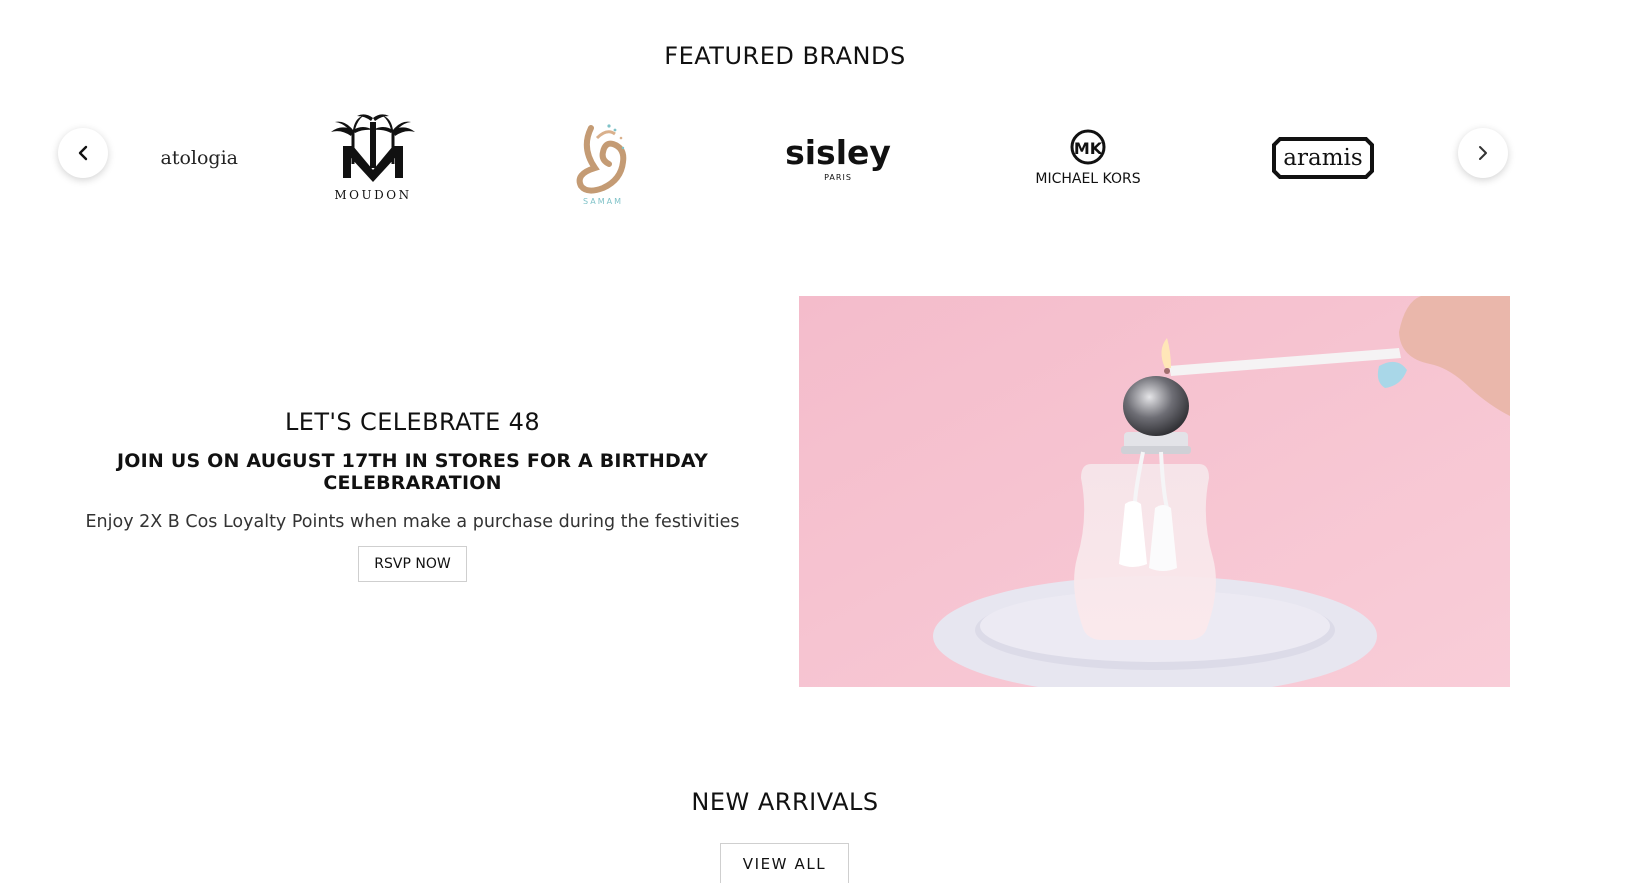 The height and width of the screenshot is (884, 1625). I want to click on aramis-logo: aramis, so click(1323, 158).